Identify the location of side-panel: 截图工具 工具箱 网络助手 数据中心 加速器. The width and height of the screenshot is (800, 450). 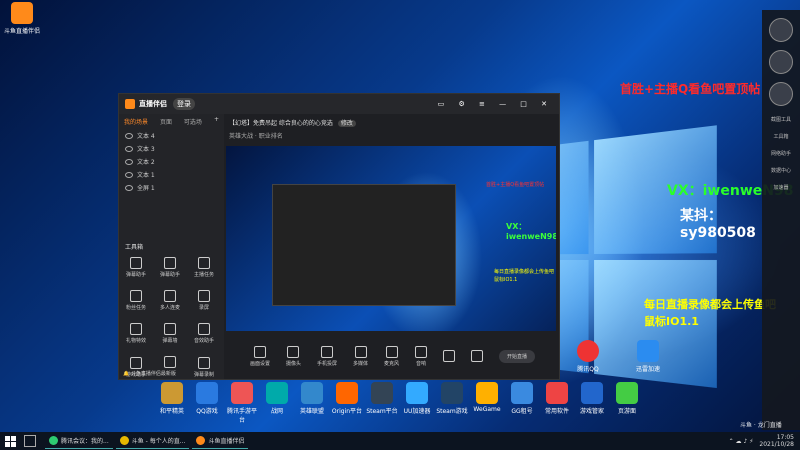
(781, 220).